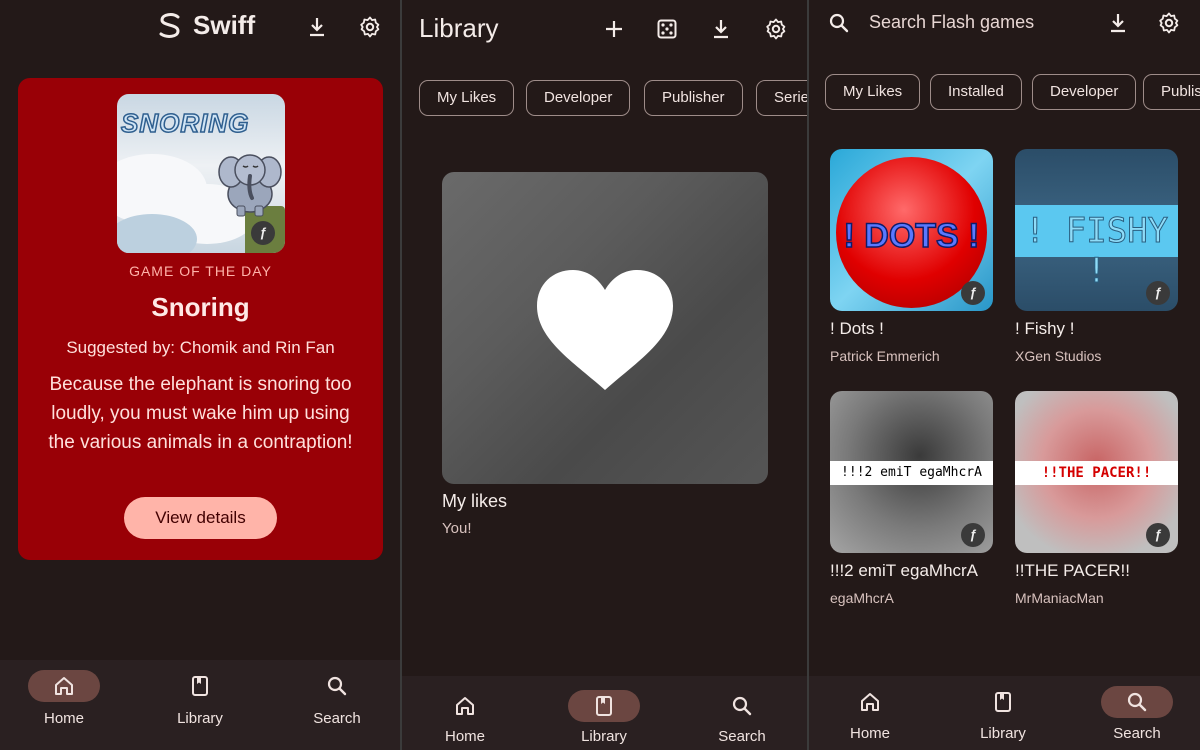 The image size is (1200, 750). What do you see at coordinates (185, 123) in the screenshot?
I see `thumbnail-word: SNORING` at bounding box center [185, 123].